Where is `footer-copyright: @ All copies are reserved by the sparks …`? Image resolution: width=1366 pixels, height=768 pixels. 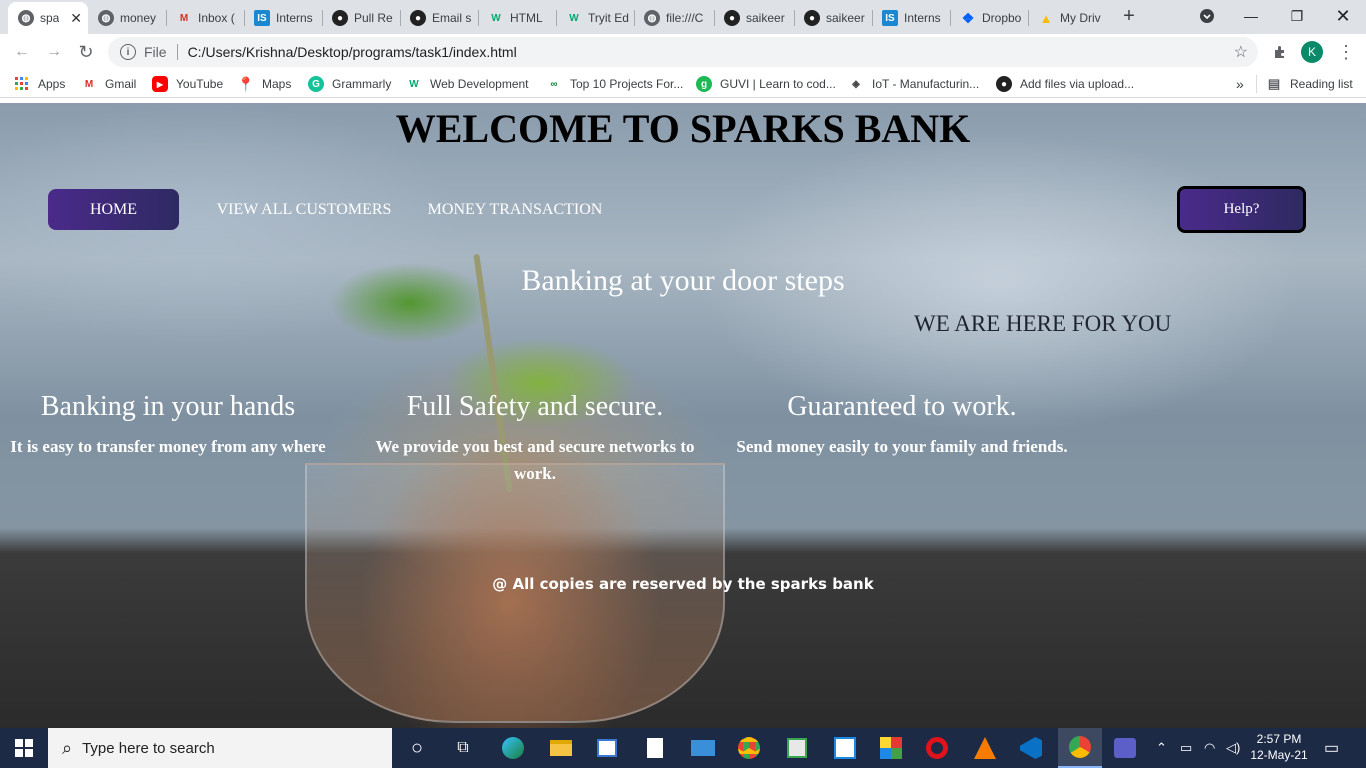 footer-copyright: @ All copies are reserved by the sparks … is located at coordinates (683, 584).